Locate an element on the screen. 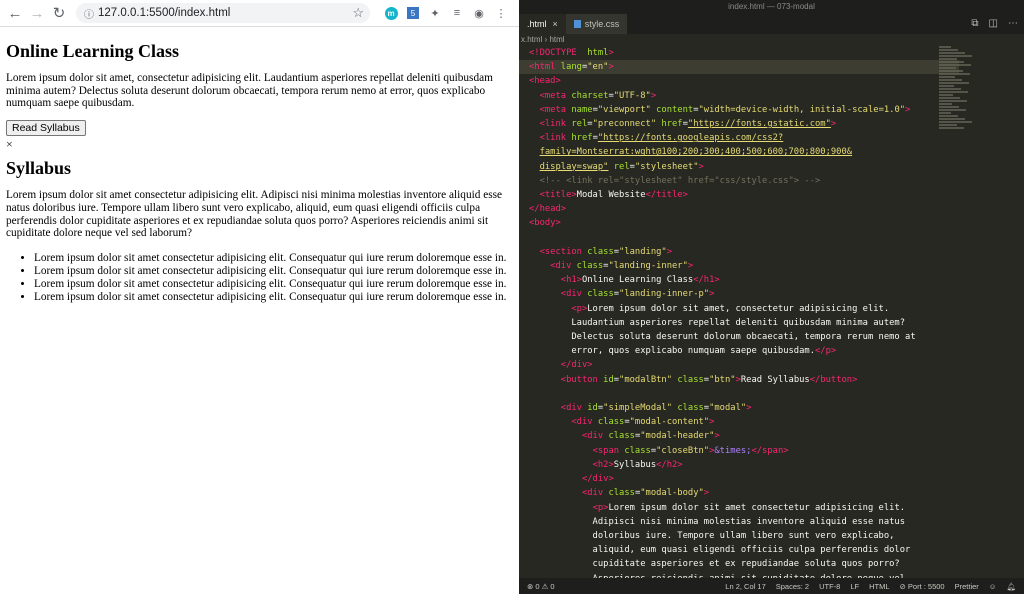 The width and height of the screenshot is (1024, 594). playlist-icon: ≡ is located at coordinates (457, 13).